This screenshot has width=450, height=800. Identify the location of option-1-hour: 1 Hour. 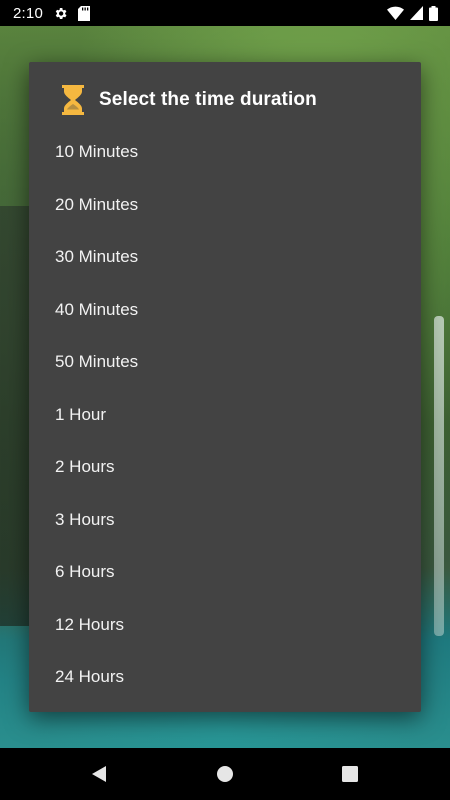
(225, 415).